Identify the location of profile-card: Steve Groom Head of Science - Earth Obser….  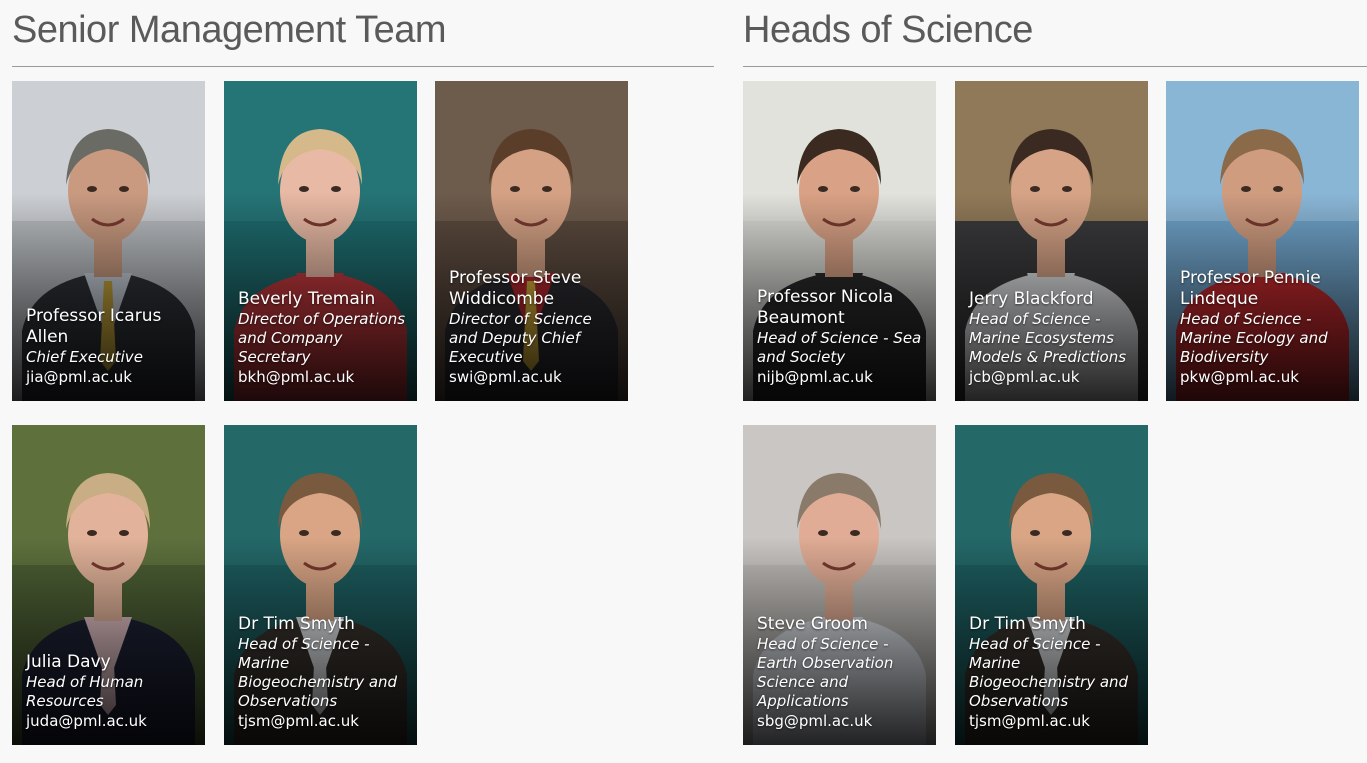
(839, 585).